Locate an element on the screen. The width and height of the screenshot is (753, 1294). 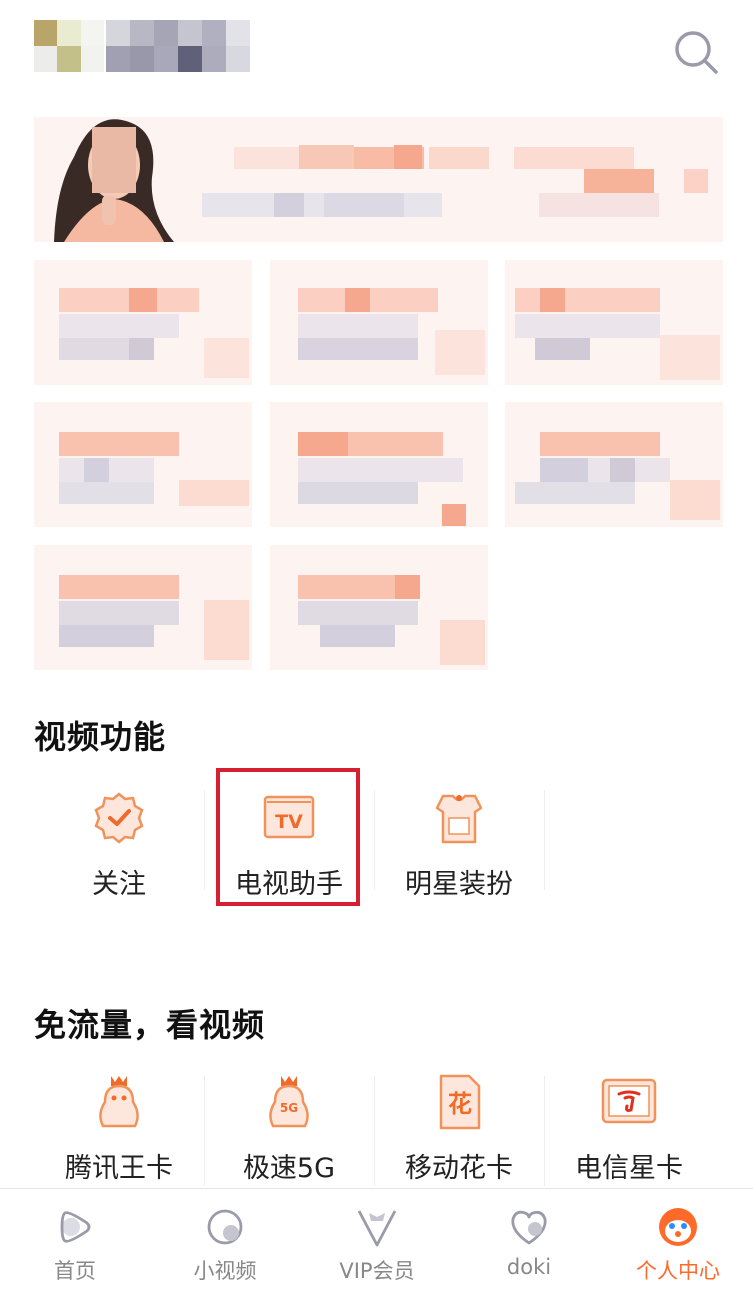
follow-badge-icon is located at coordinates (119, 818).